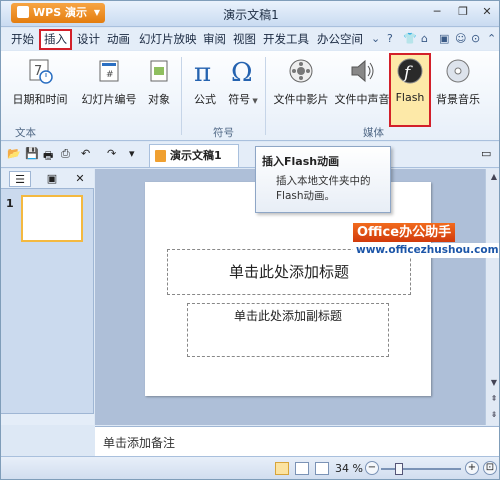 This screenshot has width=500, height=480. Describe the element at coordinates (426, 250) in the screenshot. I see `watermark-url: www.officezhushou.com` at that location.